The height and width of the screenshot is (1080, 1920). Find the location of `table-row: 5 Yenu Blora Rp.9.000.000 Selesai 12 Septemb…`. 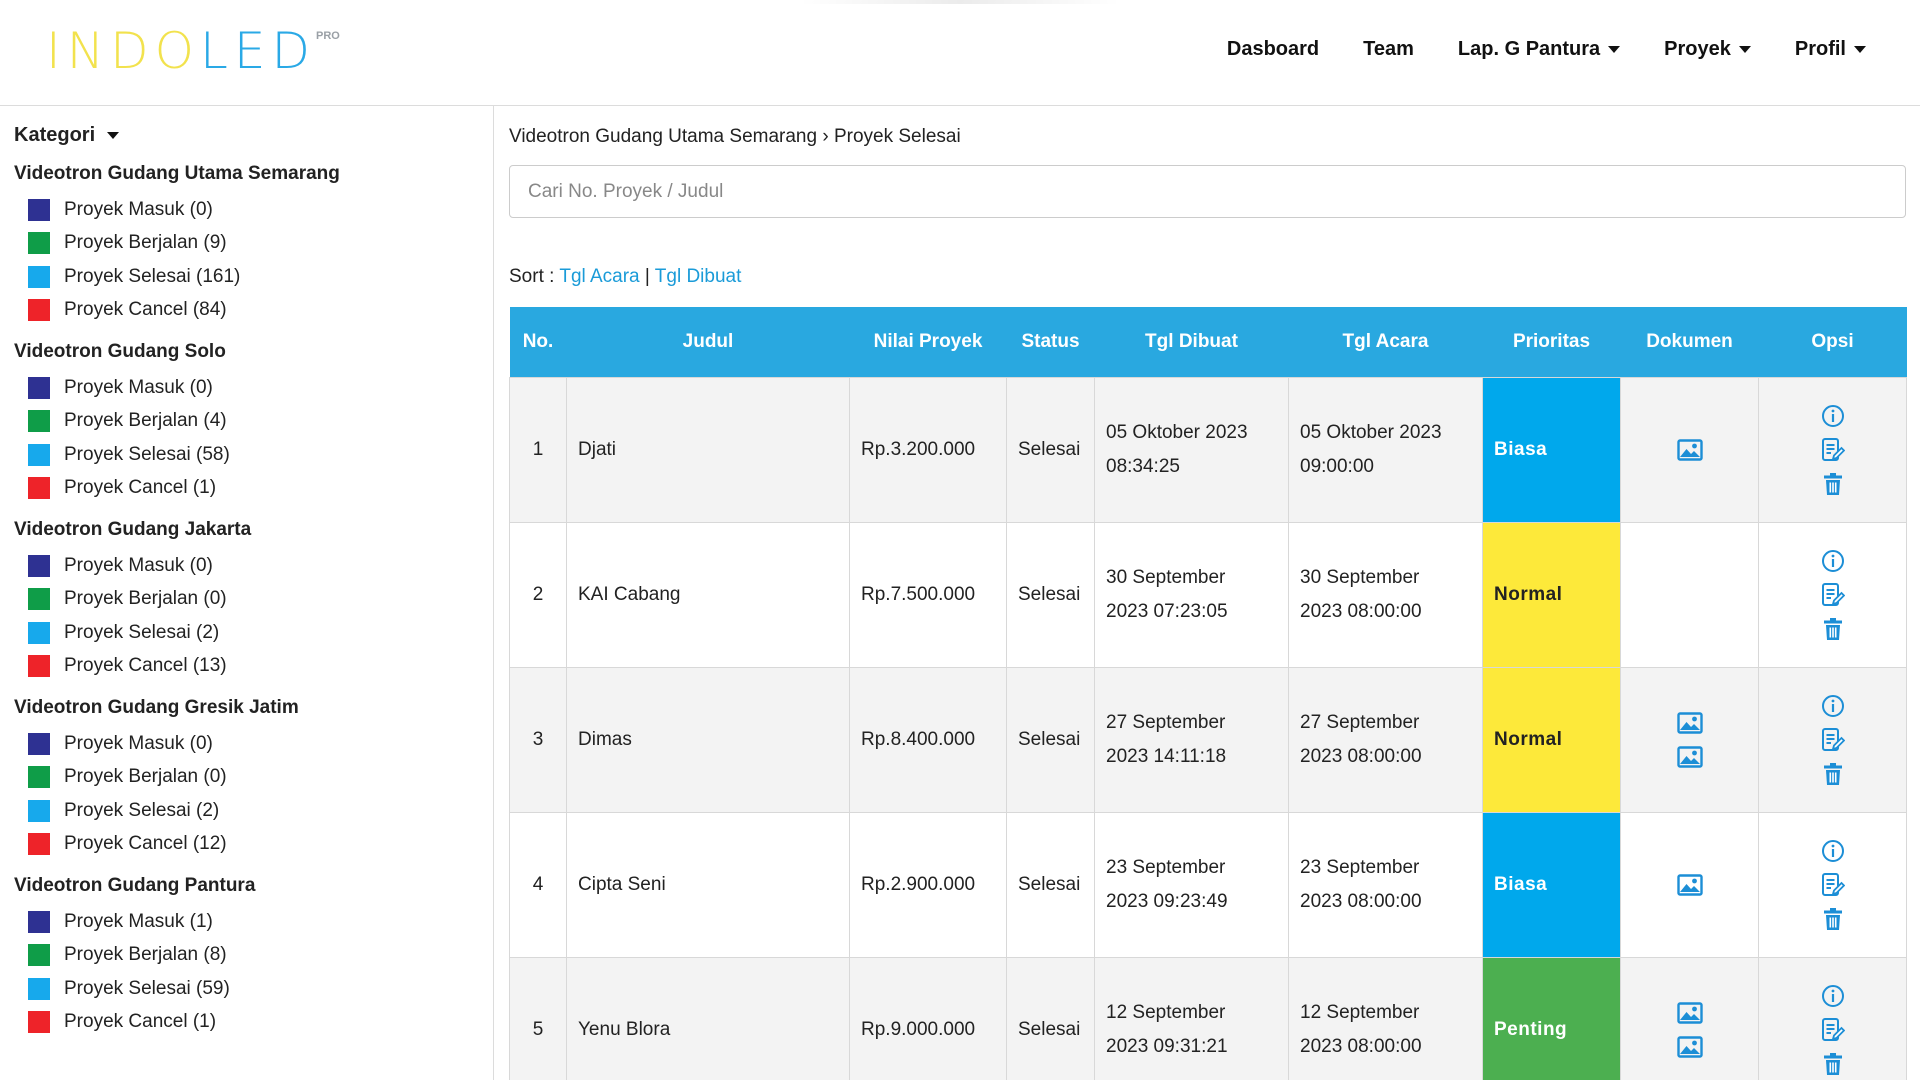

table-row: 5 Yenu Blora Rp.9.000.000 Selesai 12 Septemb… is located at coordinates (1208, 1018).